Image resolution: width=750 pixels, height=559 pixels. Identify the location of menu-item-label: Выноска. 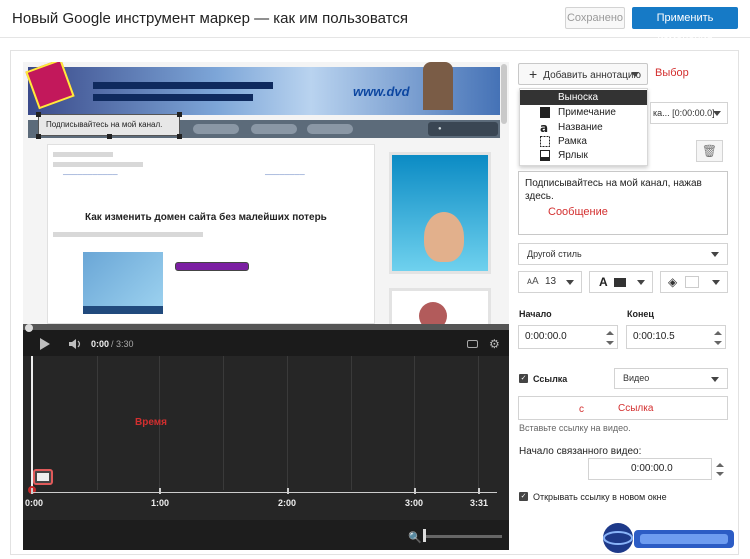
(578, 97).